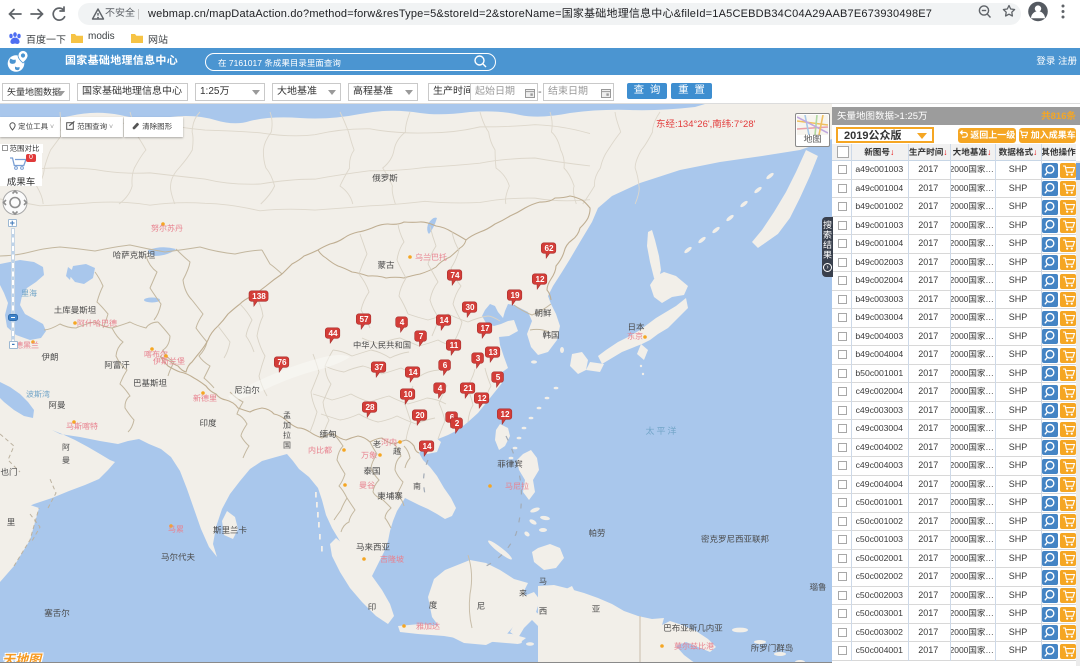  I want to click on svg-text: 蒙古, so click(386, 265).